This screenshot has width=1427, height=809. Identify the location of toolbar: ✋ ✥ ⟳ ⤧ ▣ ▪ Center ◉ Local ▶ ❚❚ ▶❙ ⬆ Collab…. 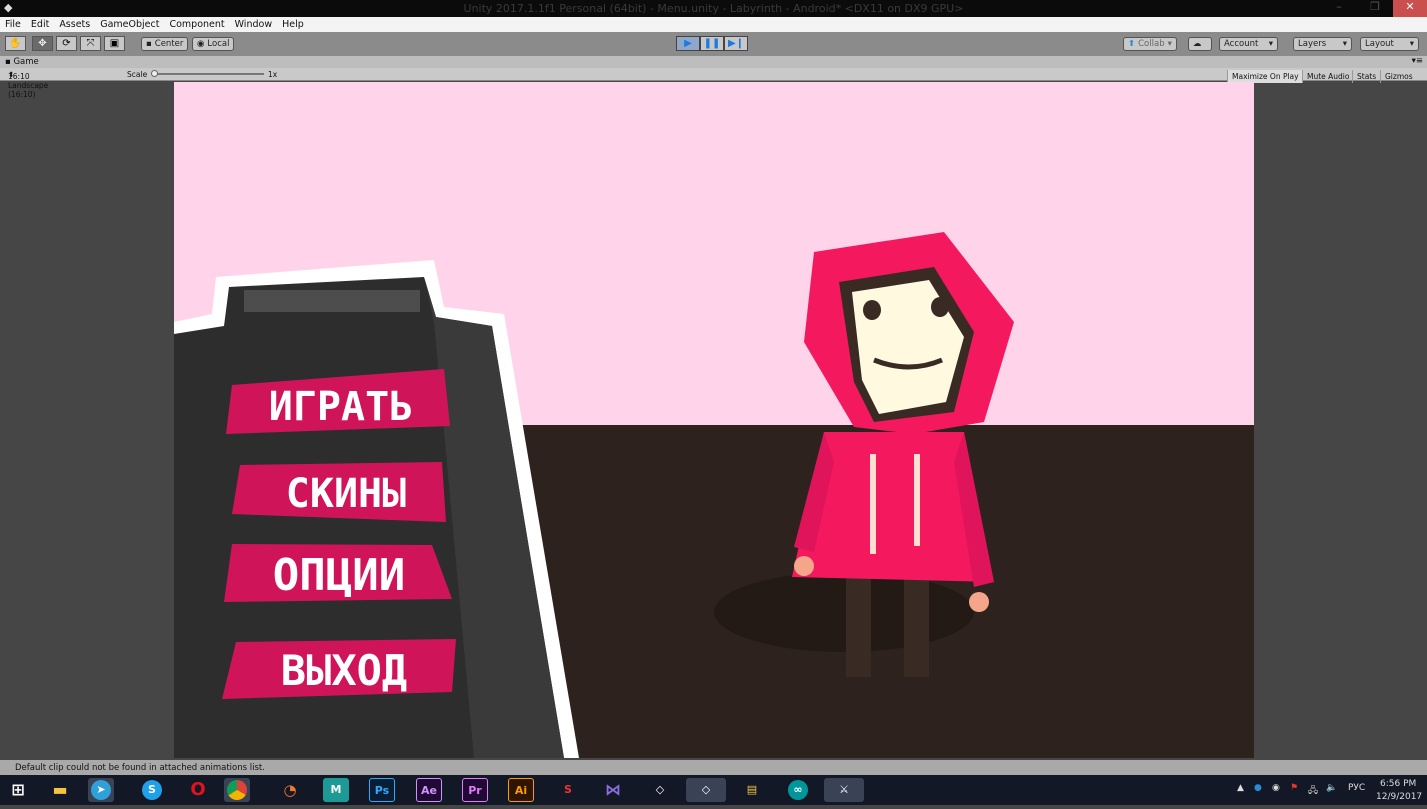
(713, 44).